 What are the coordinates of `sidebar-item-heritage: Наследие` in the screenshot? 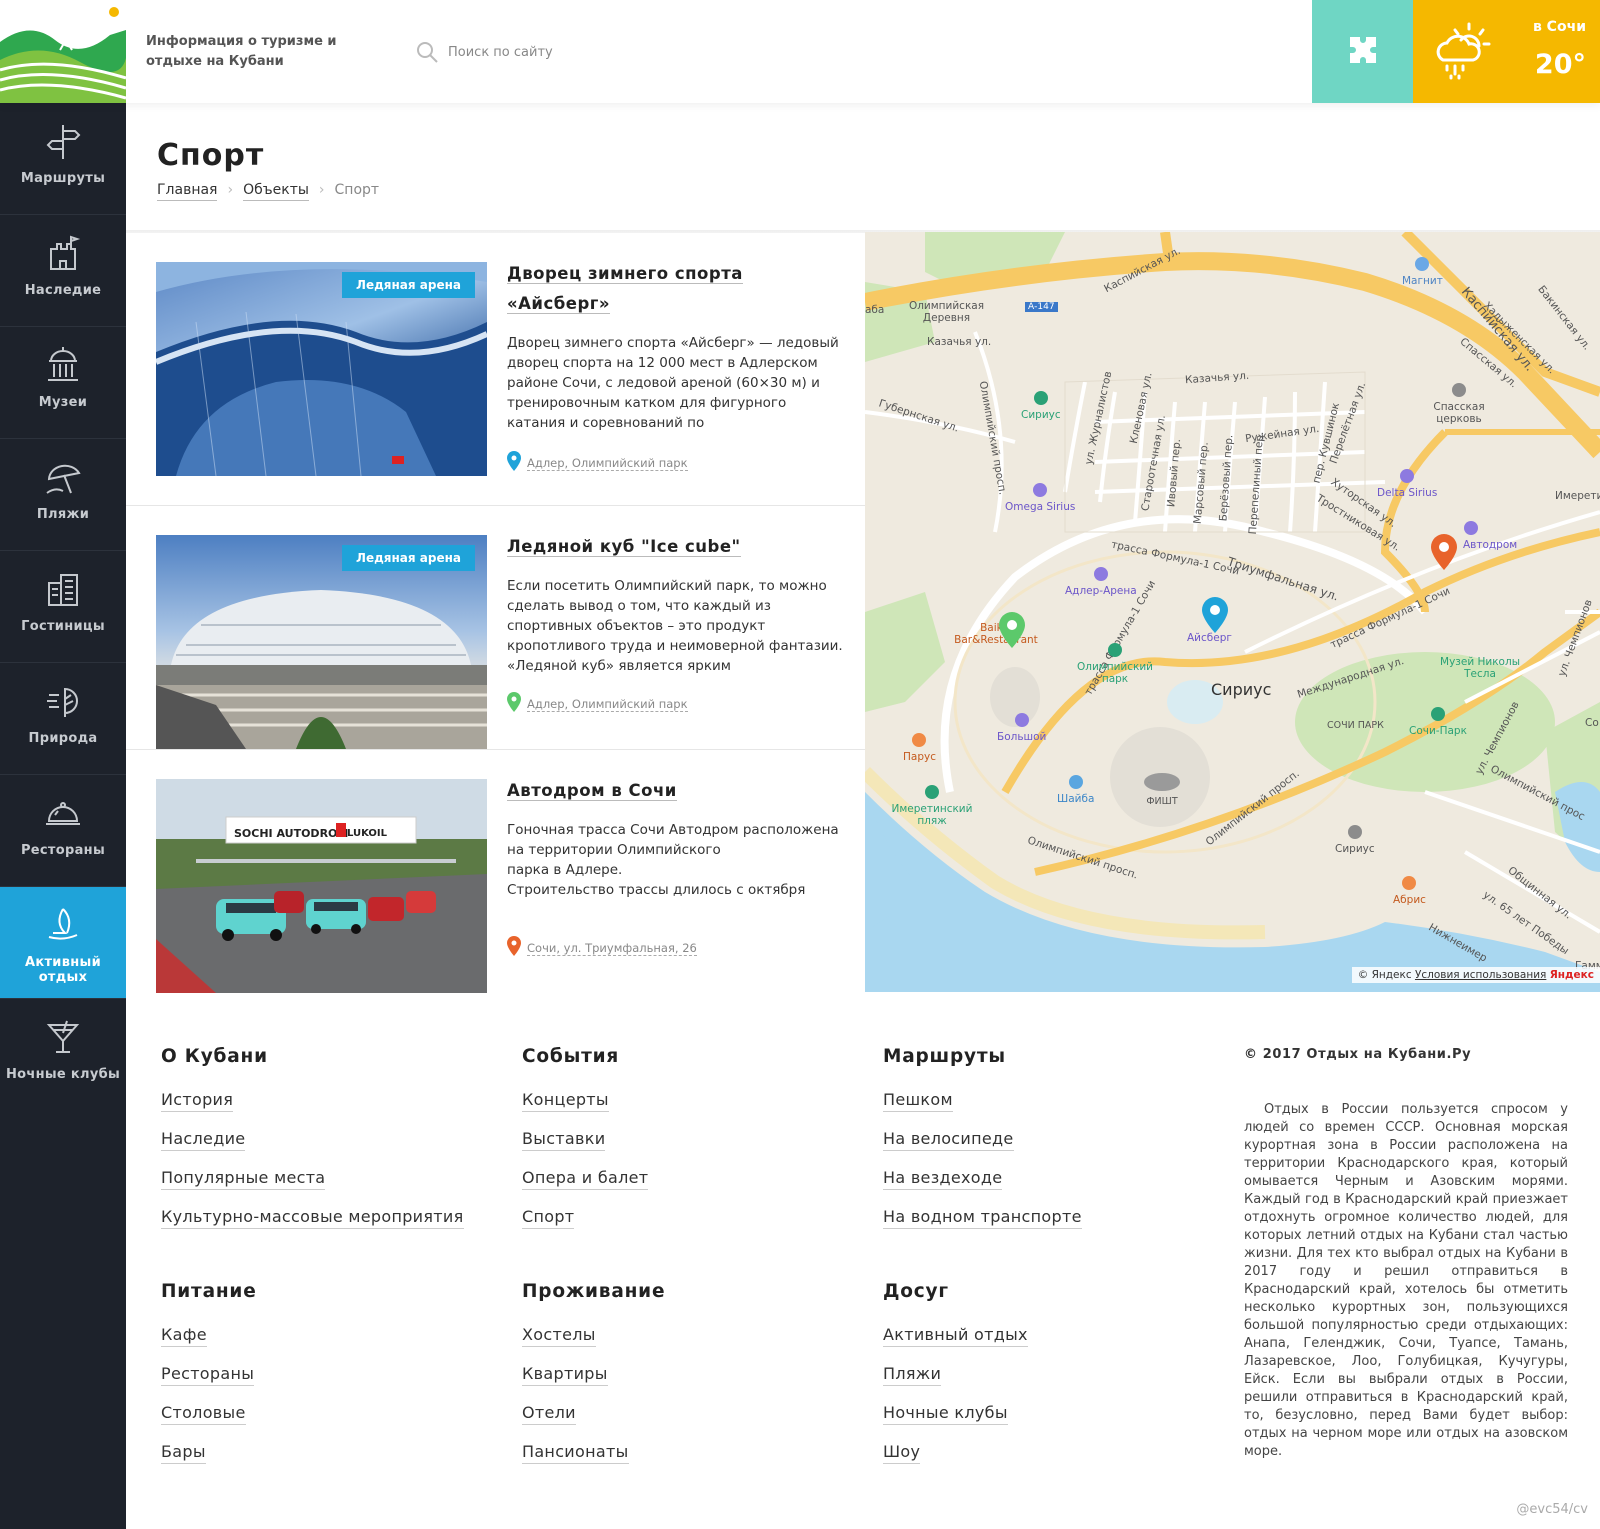 It's located at (63, 271).